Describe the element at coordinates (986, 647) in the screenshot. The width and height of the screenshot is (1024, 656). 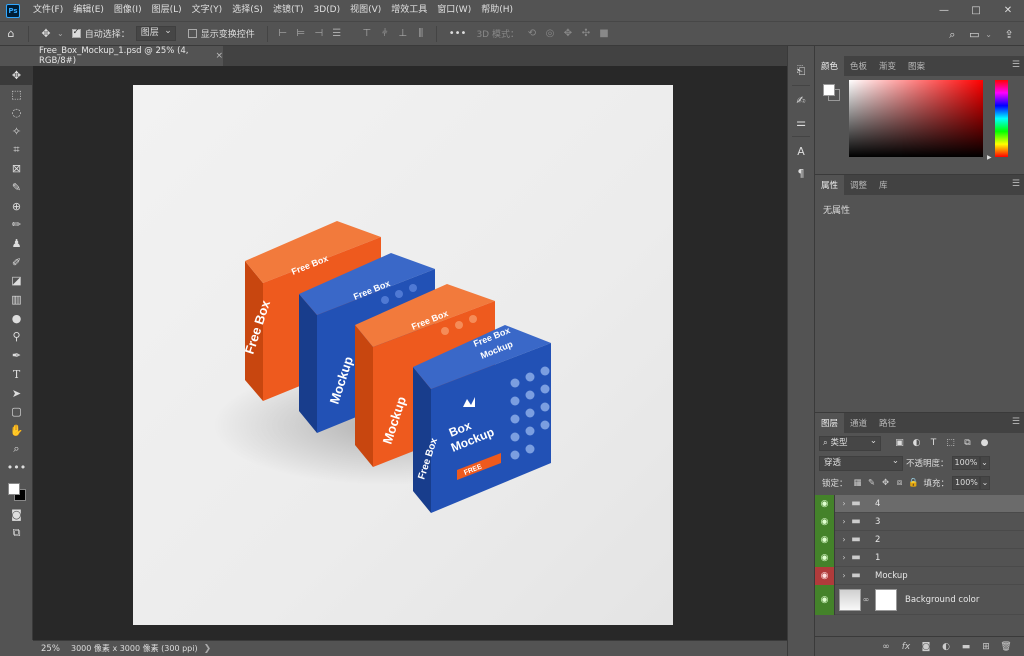
I see `new-layer-icon: ⊞` at that location.